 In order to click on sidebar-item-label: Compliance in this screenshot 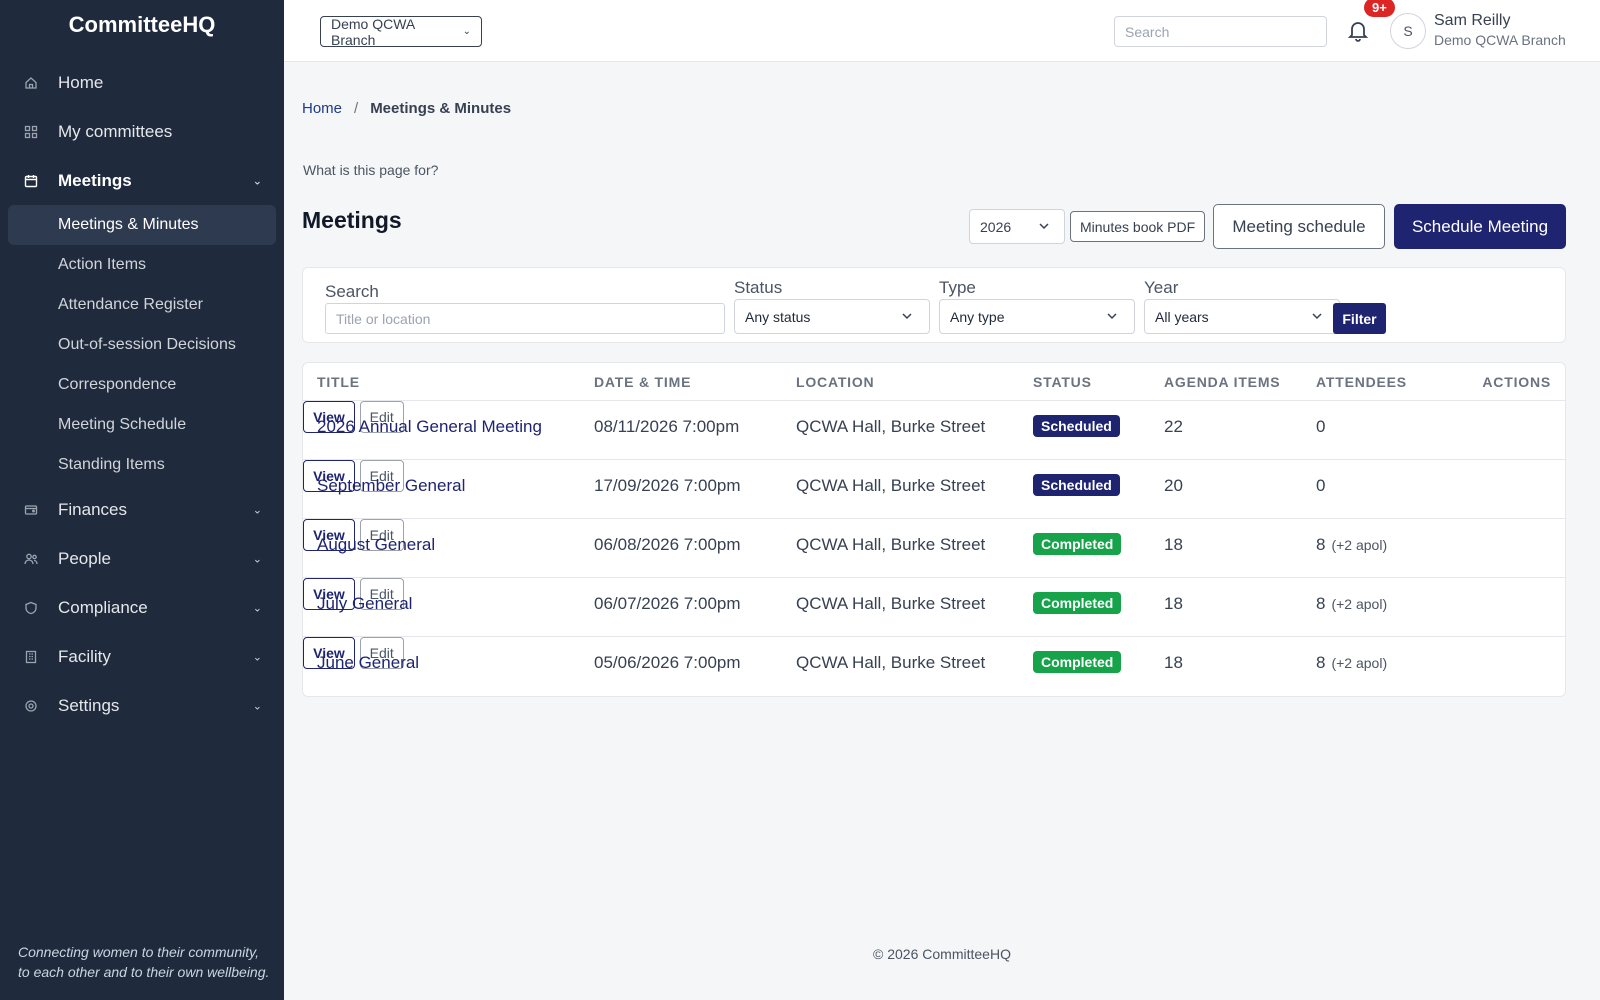, I will do `click(103, 607)`.